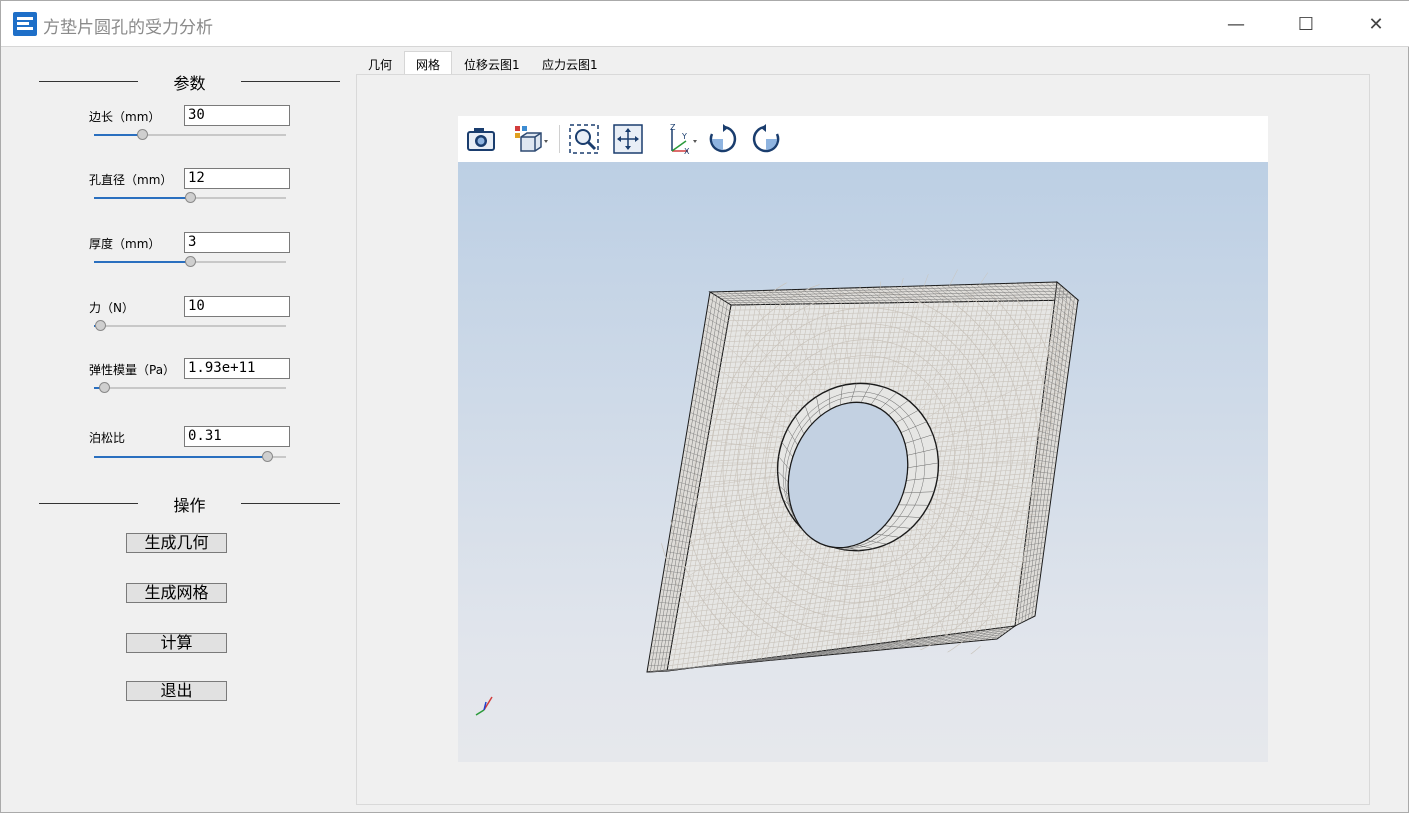 The image size is (1409, 813). Describe the element at coordinates (380, 63) in the screenshot. I see `tab-geometry: 几何` at that location.